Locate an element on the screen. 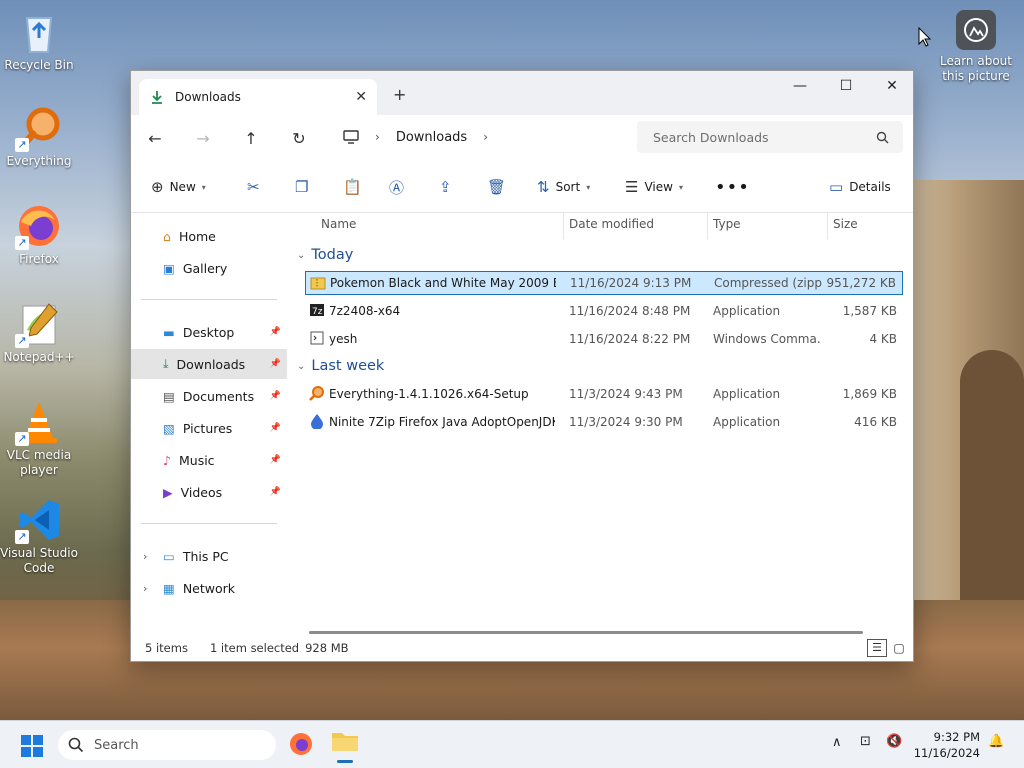 The width and height of the screenshot is (1024, 768). document-icon: ▤ is located at coordinates (169, 396).